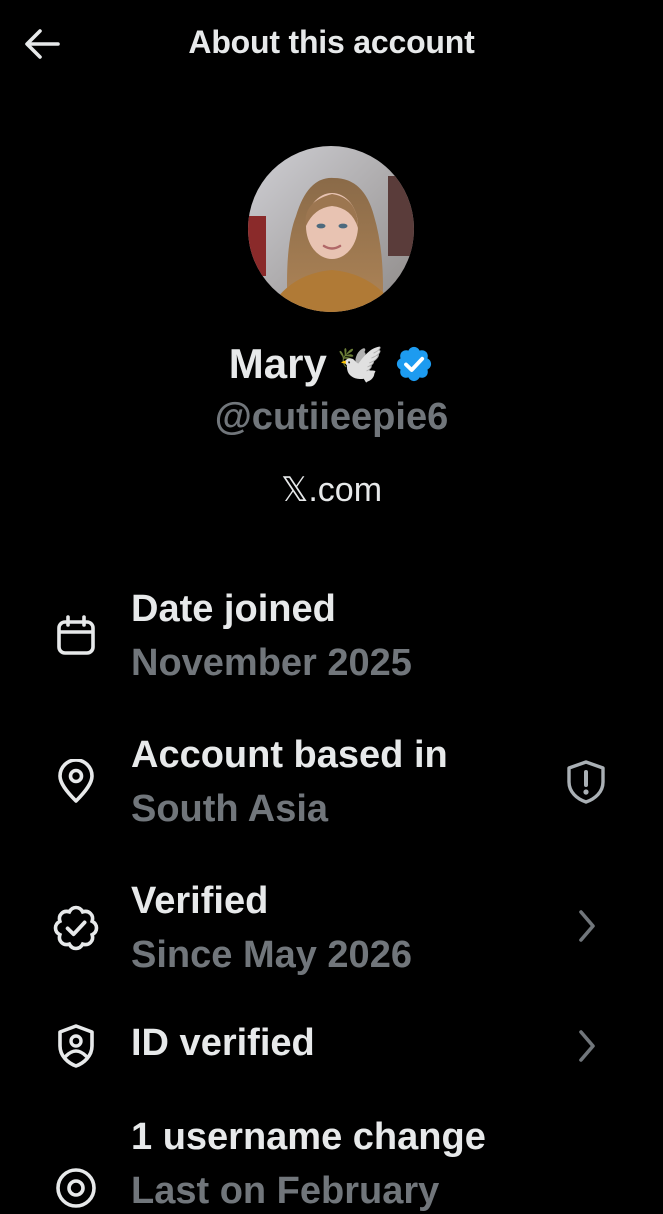 The width and height of the screenshot is (663, 1214). What do you see at coordinates (76, 1046) in the screenshot?
I see `id-shield-icon` at bounding box center [76, 1046].